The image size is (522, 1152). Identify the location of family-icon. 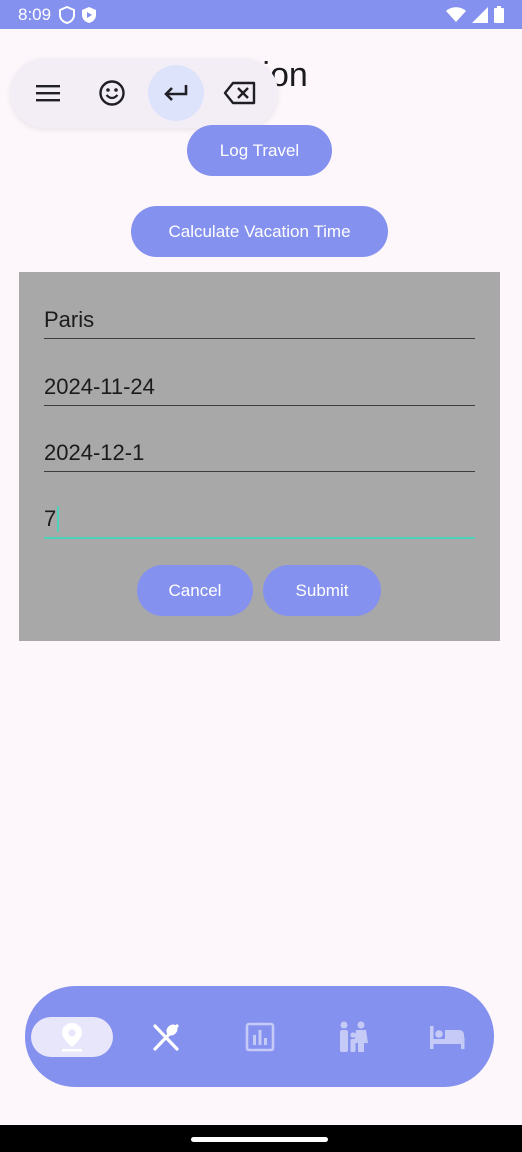
(354, 1036).